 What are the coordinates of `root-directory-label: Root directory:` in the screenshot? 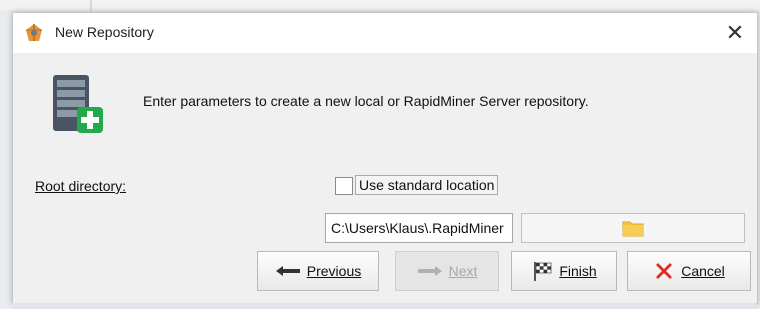 It's located at (80, 186).